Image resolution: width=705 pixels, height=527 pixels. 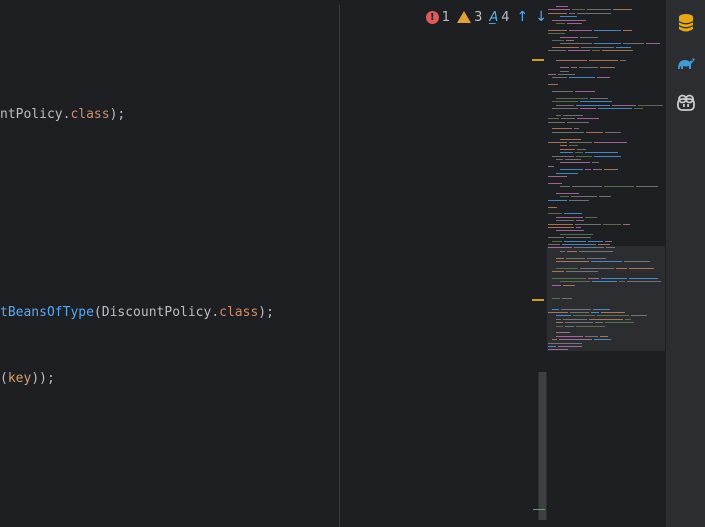 I want to click on gradle-icon, so click(x=686, y=63).